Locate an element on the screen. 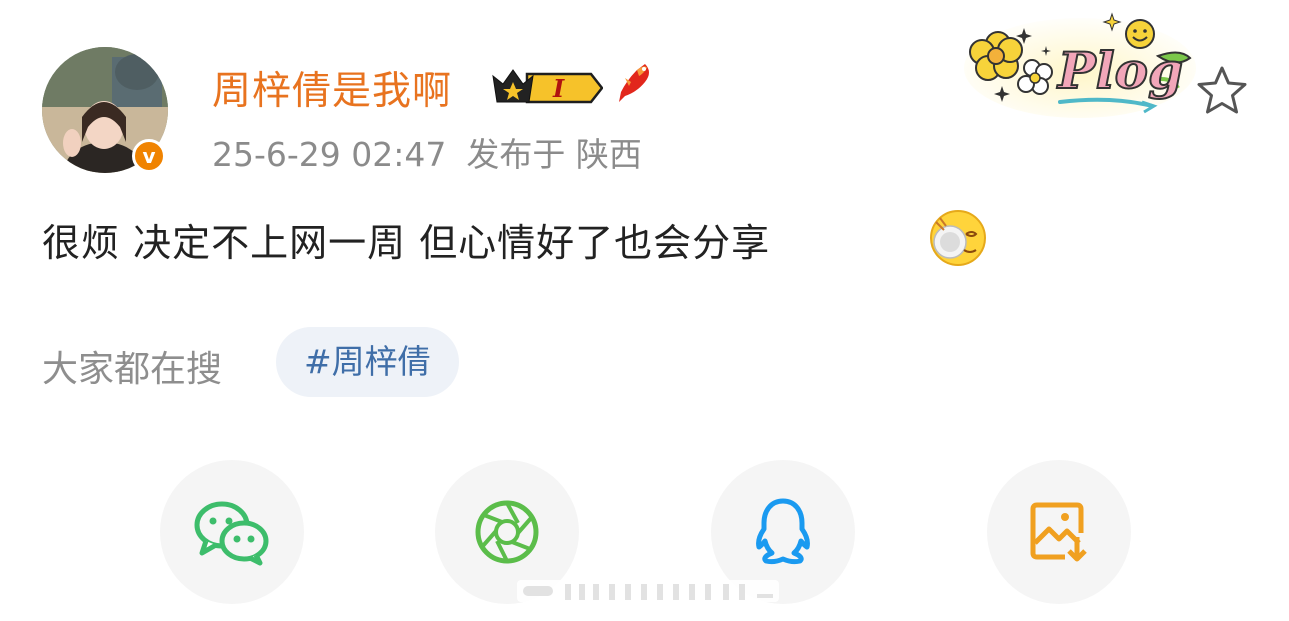  save-image-icon is located at coordinates (1058, 532).